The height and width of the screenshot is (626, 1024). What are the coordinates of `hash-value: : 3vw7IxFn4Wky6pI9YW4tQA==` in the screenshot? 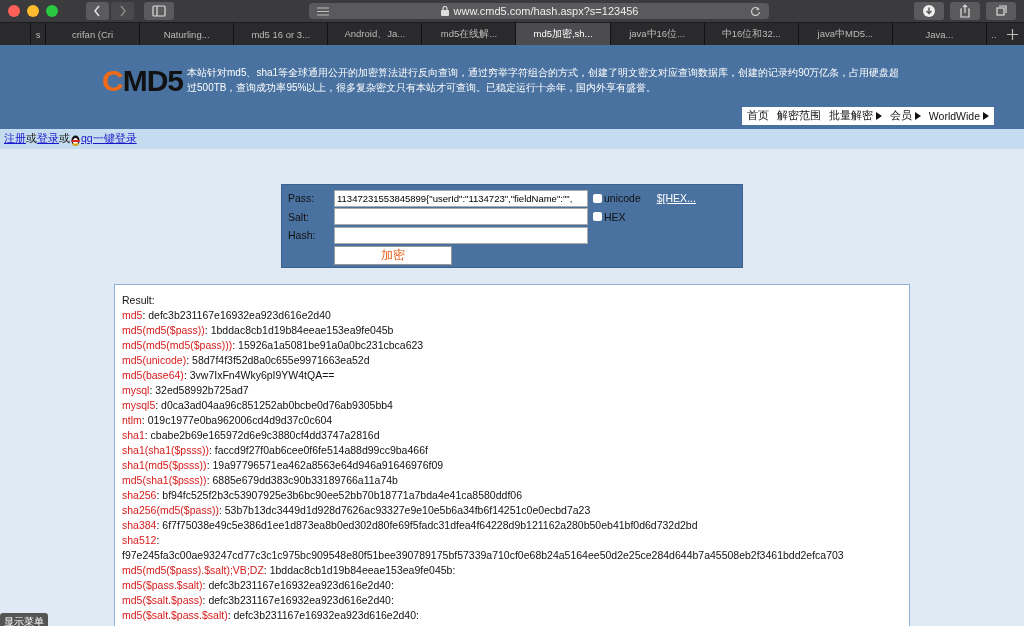 It's located at (259, 375).